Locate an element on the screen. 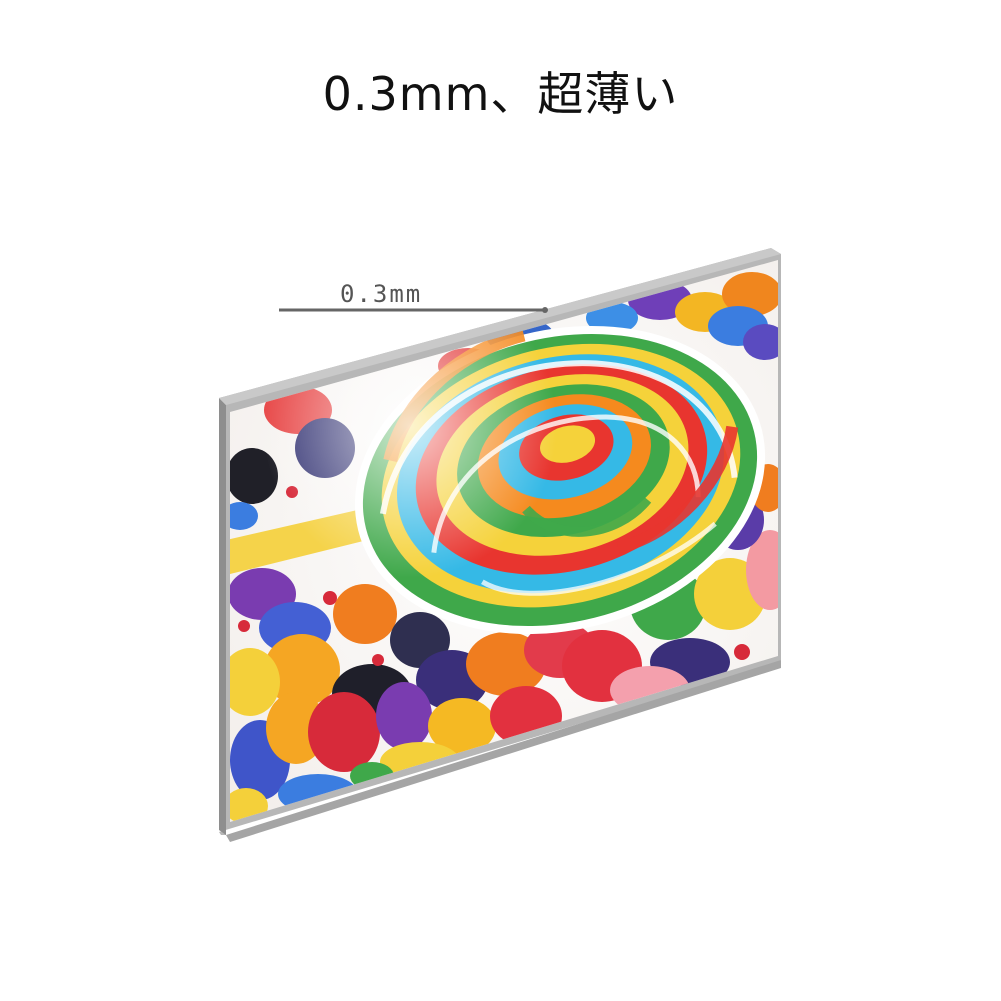 Image resolution: width=1001 pixels, height=1001 pixels. thickness-callout: 0.3mm is located at coordinates (413, 296).